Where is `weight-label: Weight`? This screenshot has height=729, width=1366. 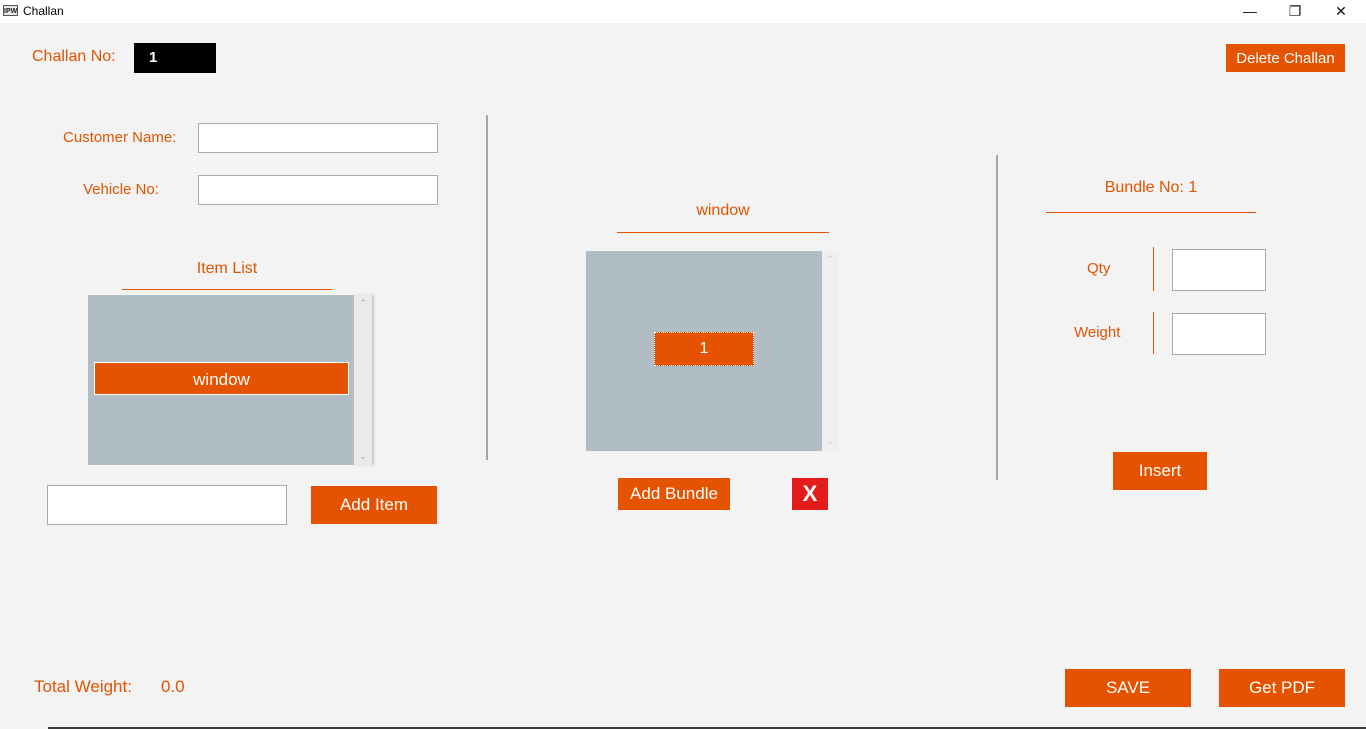 weight-label: Weight is located at coordinates (1097, 332).